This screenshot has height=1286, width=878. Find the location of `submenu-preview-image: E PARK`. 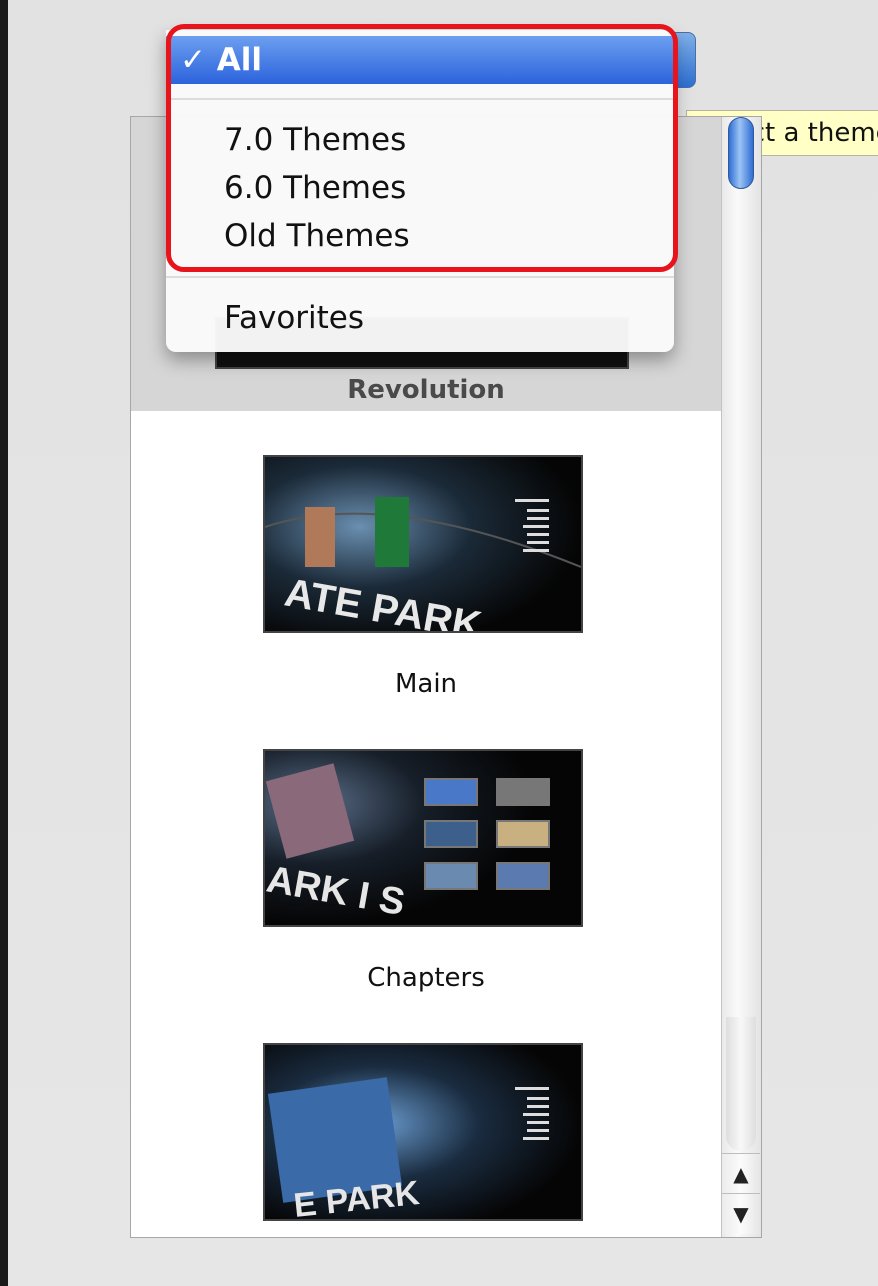

submenu-preview-image: E PARK is located at coordinates (423, 1132).